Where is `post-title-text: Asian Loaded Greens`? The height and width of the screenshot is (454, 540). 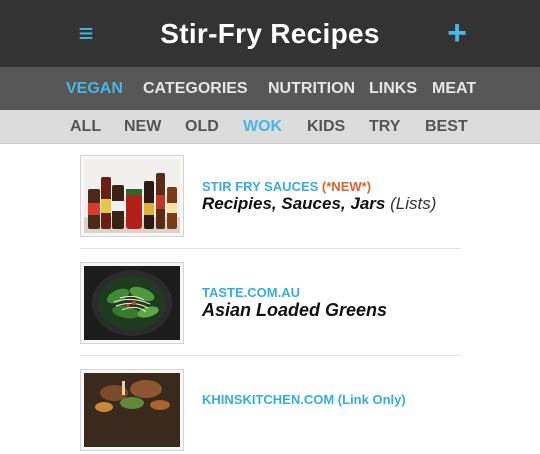 post-title-text: Asian Loaded Greens is located at coordinates (294, 310).